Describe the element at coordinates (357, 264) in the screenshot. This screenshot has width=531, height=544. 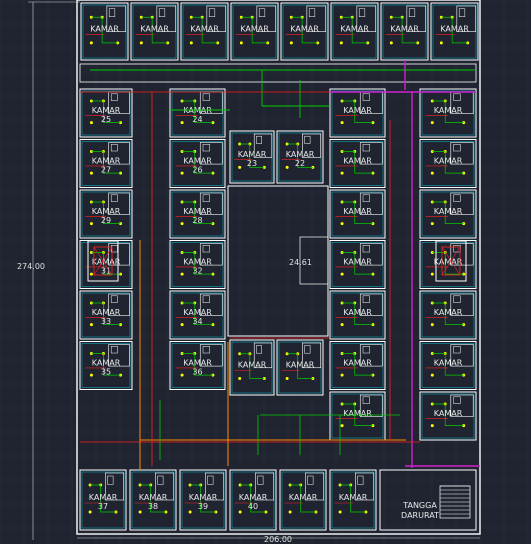
I see `room-right-inner-3: KAMAR` at that location.